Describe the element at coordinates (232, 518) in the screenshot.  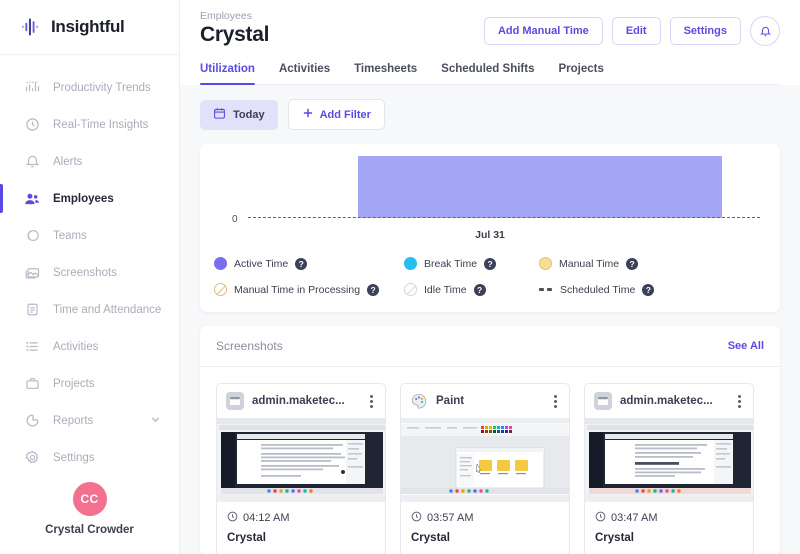
I see `clock-icon` at that location.